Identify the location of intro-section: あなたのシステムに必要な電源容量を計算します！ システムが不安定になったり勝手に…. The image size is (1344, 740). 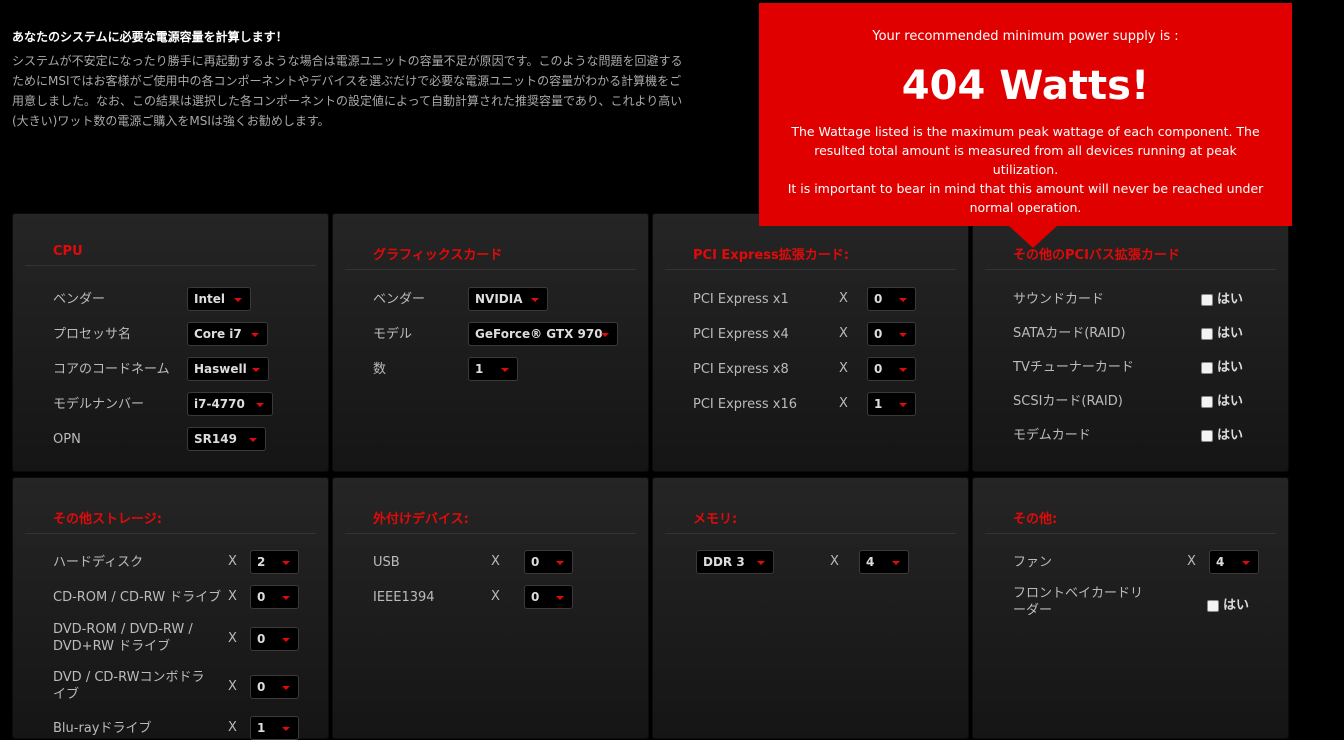
(357, 79).